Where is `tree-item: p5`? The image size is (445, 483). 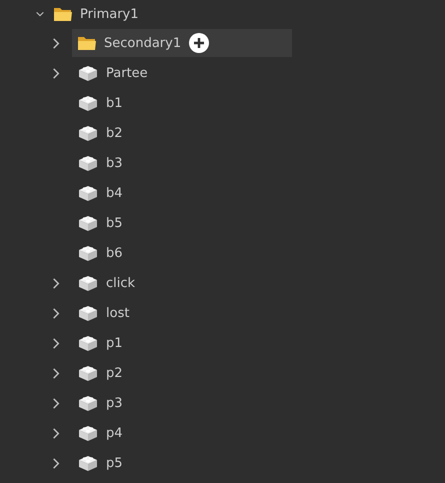 tree-item: p5 is located at coordinates (97, 463).